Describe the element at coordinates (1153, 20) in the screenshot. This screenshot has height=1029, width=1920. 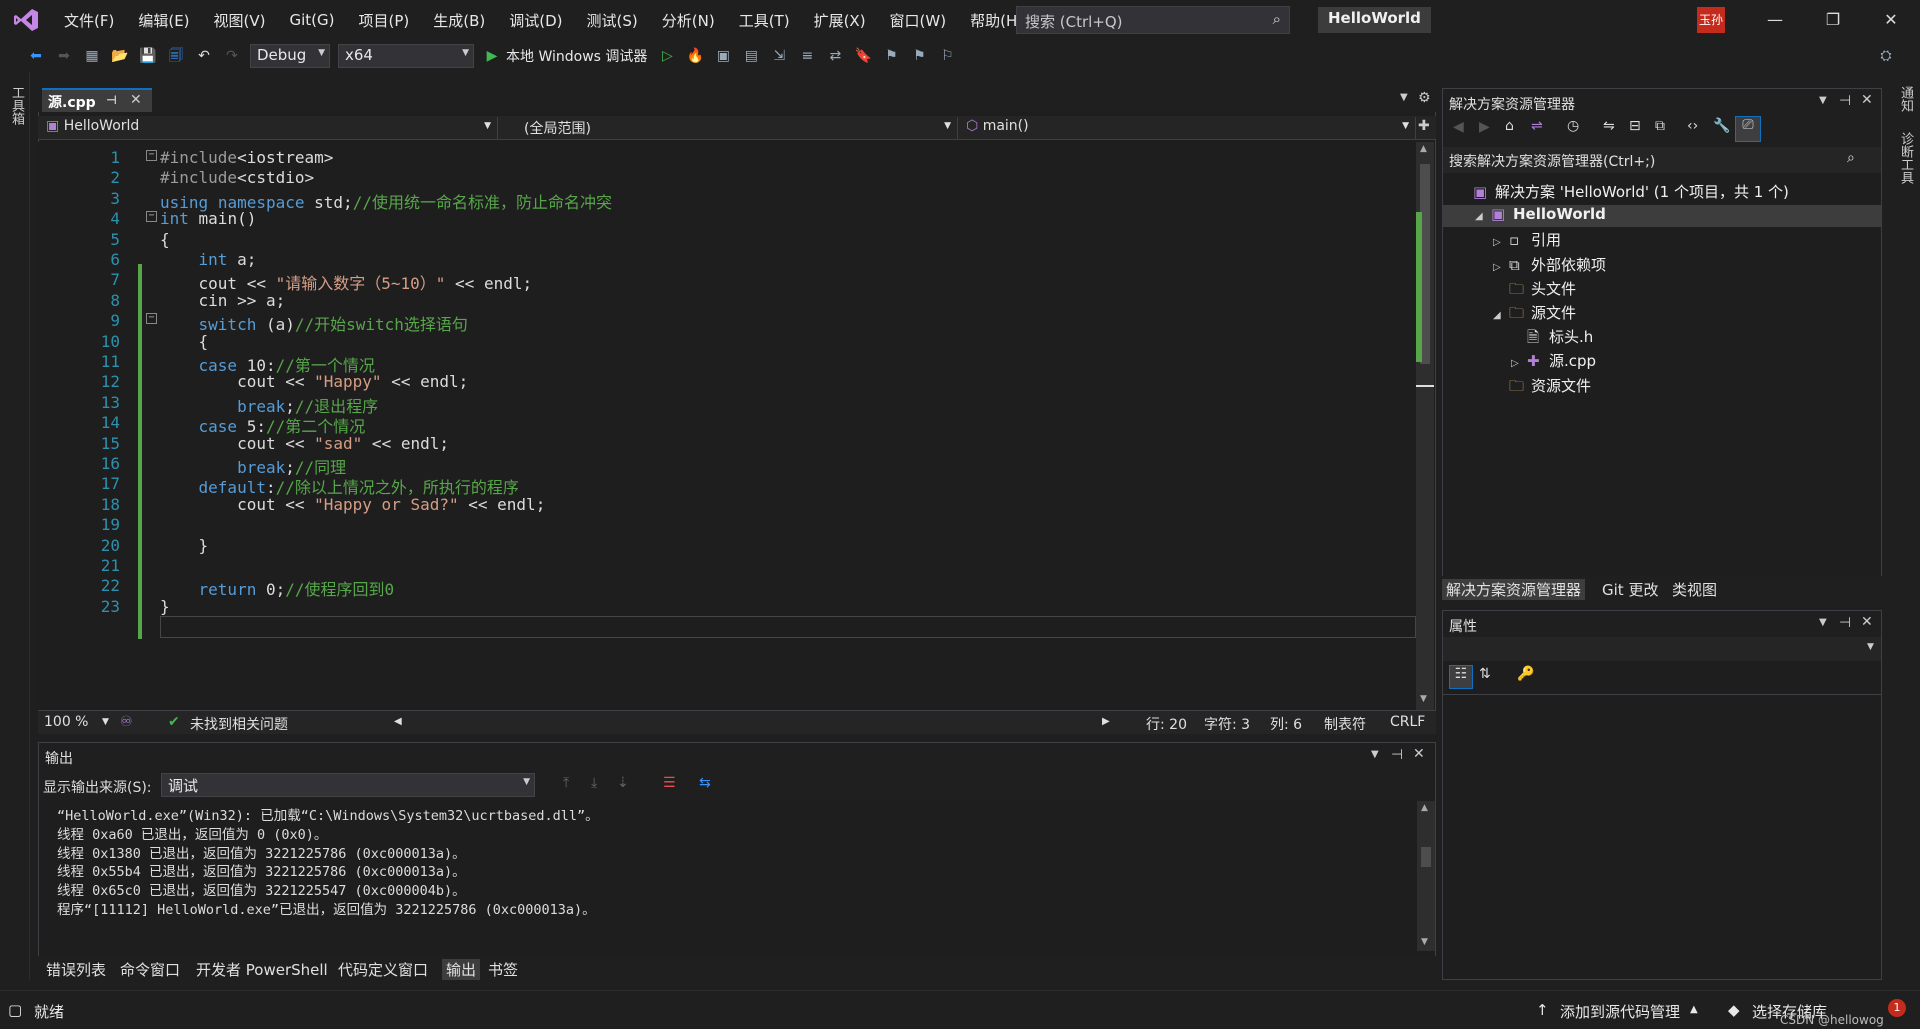
I see `search-input: 搜索 (Ctrl+Q) ⌕` at that location.